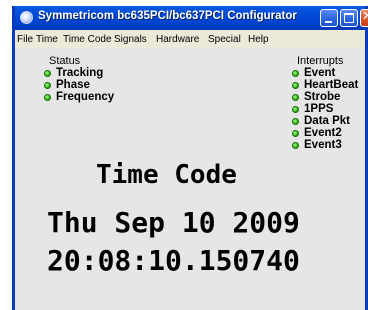 Image resolution: width=368 pixels, height=310 pixels. I want to click on interrupt-1pps: 1PPS, so click(312, 109).